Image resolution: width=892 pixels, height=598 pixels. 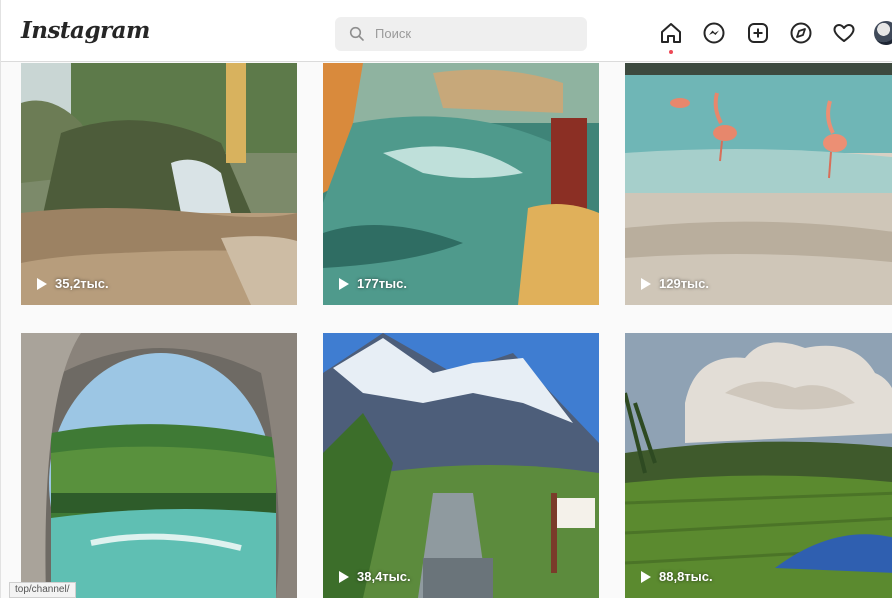 I want to click on post-tile-tunnel-river, so click(x=159, y=465).